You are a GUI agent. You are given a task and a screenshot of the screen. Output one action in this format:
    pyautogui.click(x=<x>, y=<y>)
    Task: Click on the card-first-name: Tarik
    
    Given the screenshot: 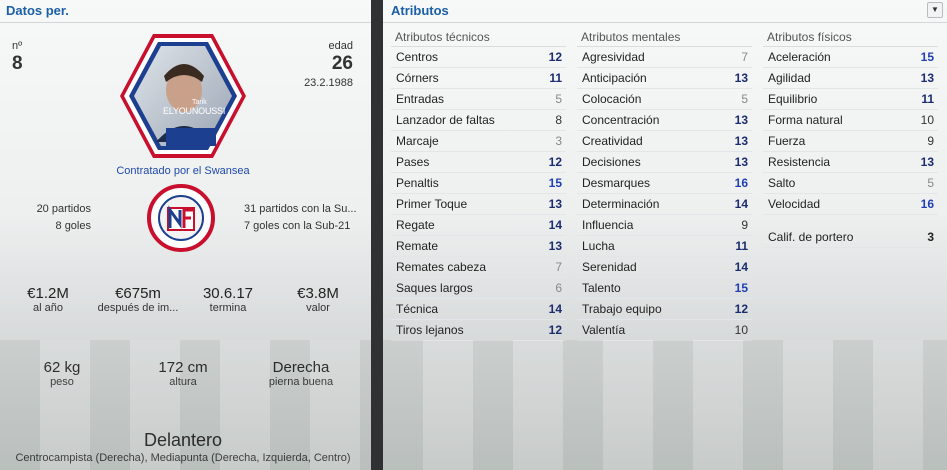 What is the action you would take?
    pyautogui.click(x=199, y=102)
    